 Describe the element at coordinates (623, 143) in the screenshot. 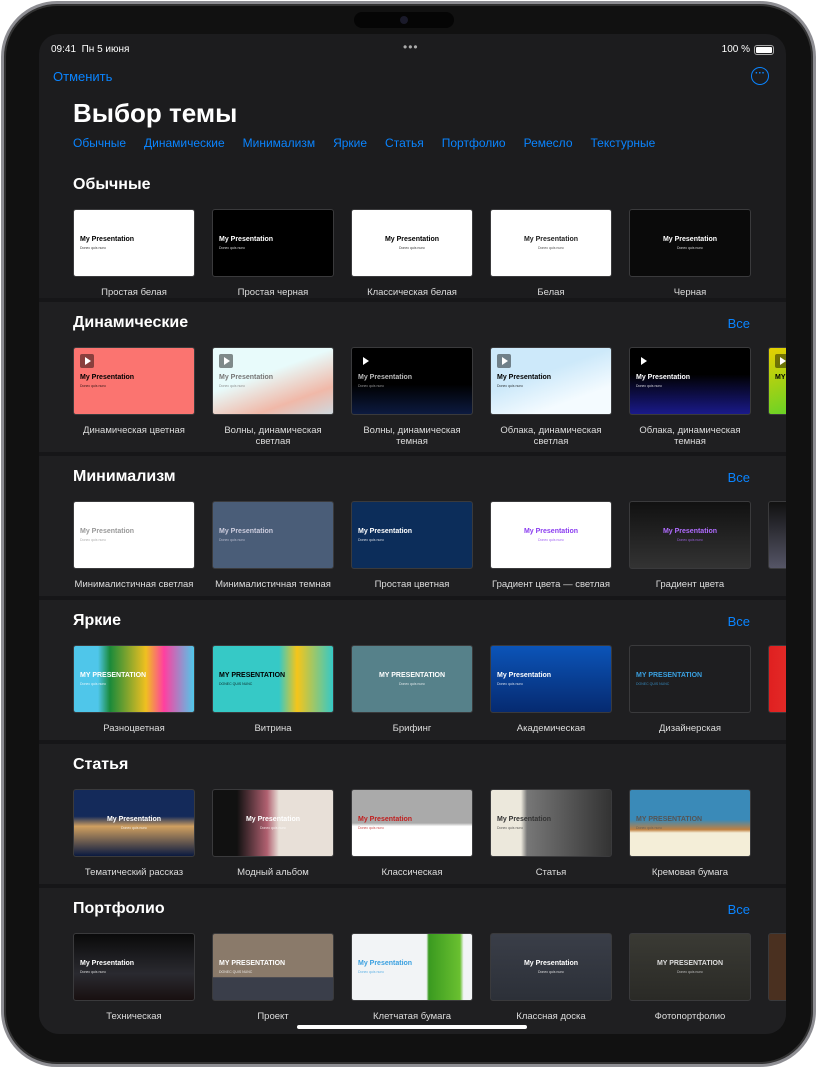

I see `category-tab: Текстурные` at that location.